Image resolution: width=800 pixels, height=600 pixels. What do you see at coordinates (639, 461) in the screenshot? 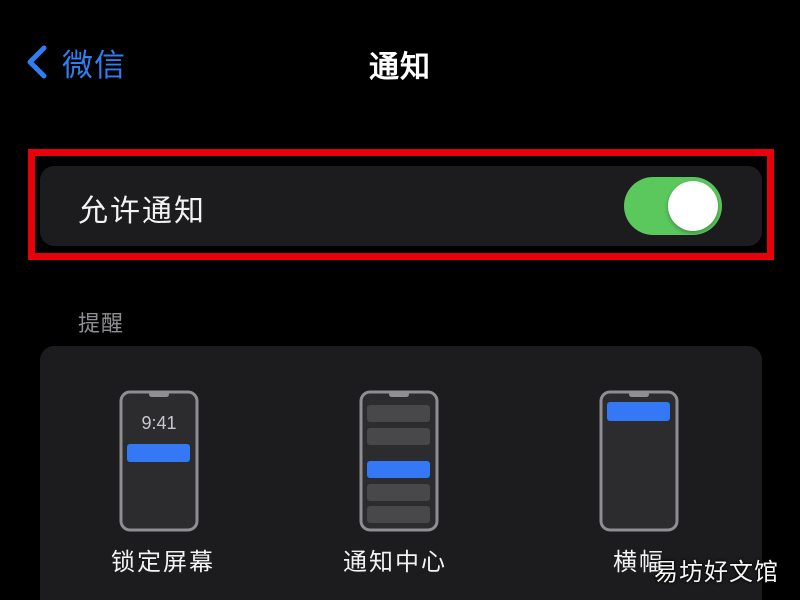
I see `banner-phone-icon` at bounding box center [639, 461].